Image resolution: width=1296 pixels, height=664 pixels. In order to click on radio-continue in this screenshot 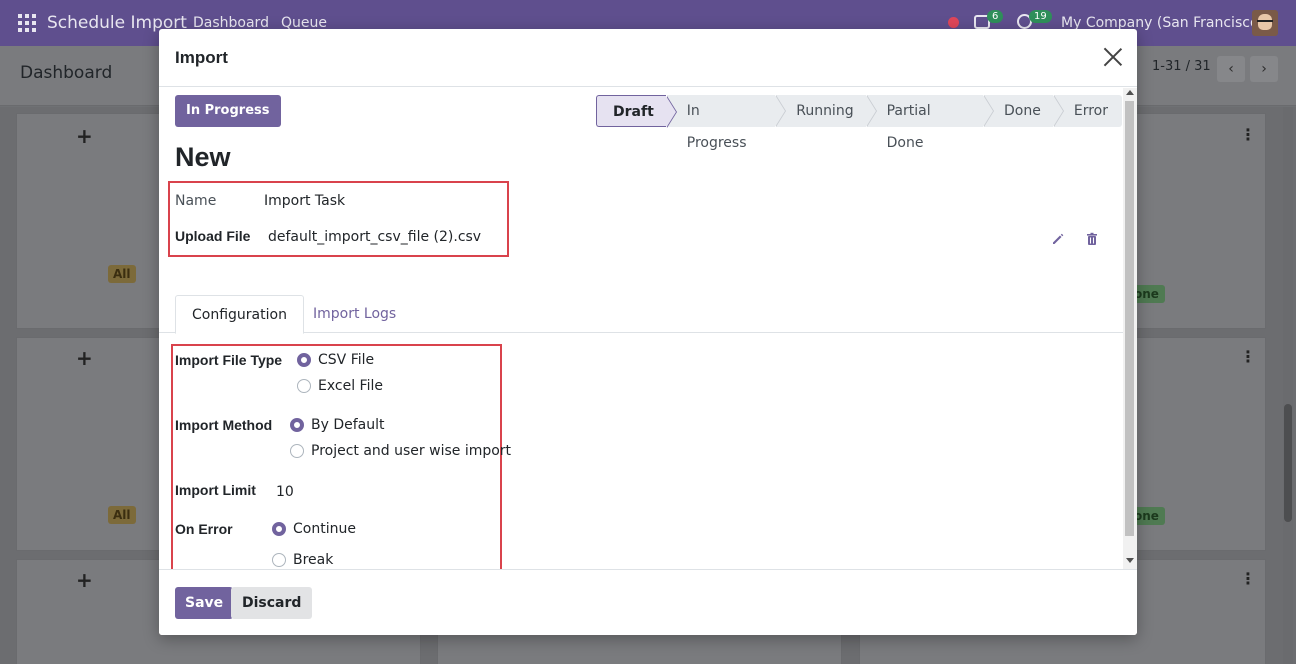, I will do `click(279, 529)`.